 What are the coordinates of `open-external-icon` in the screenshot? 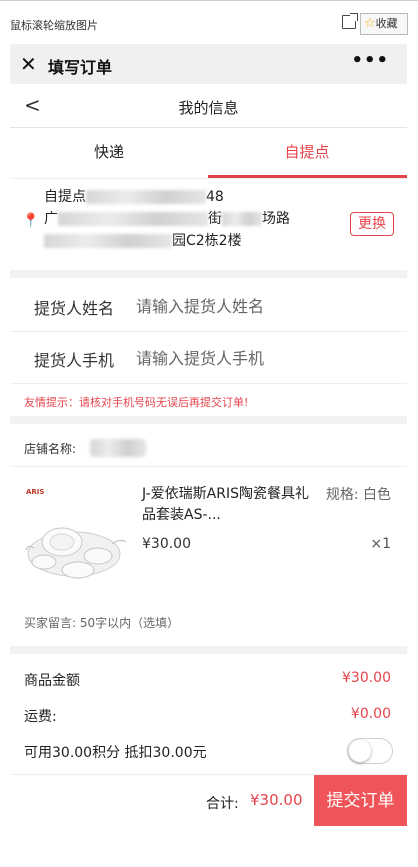 It's located at (350, 21).